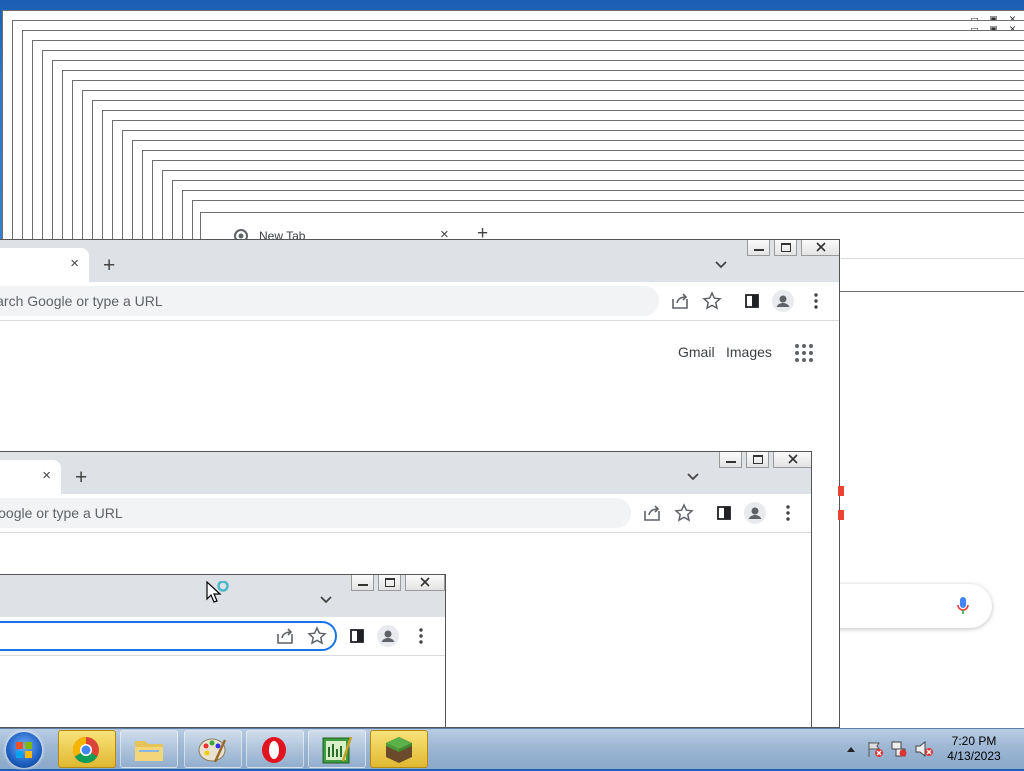 This screenshot has width=1024, height=771. What do you see at coordinates (804, 353) in the screenshot?
I see `google-apps-icon` at bounding box center [804, 353].